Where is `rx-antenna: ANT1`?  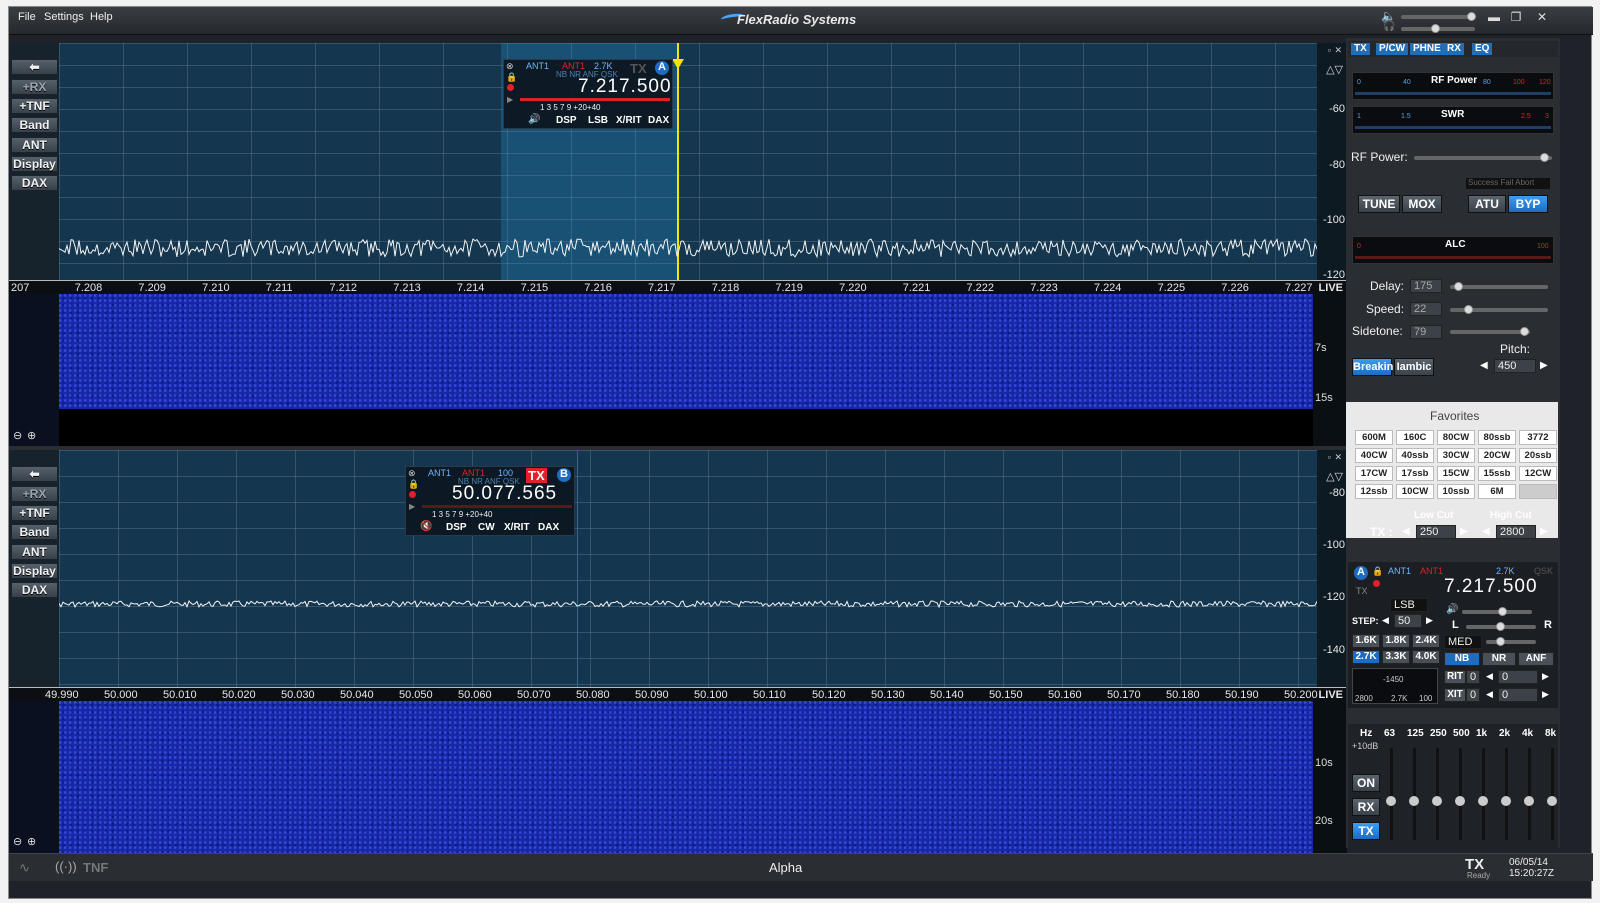
rx-antenna: ANT1 is located at coordinates (1399, 571).